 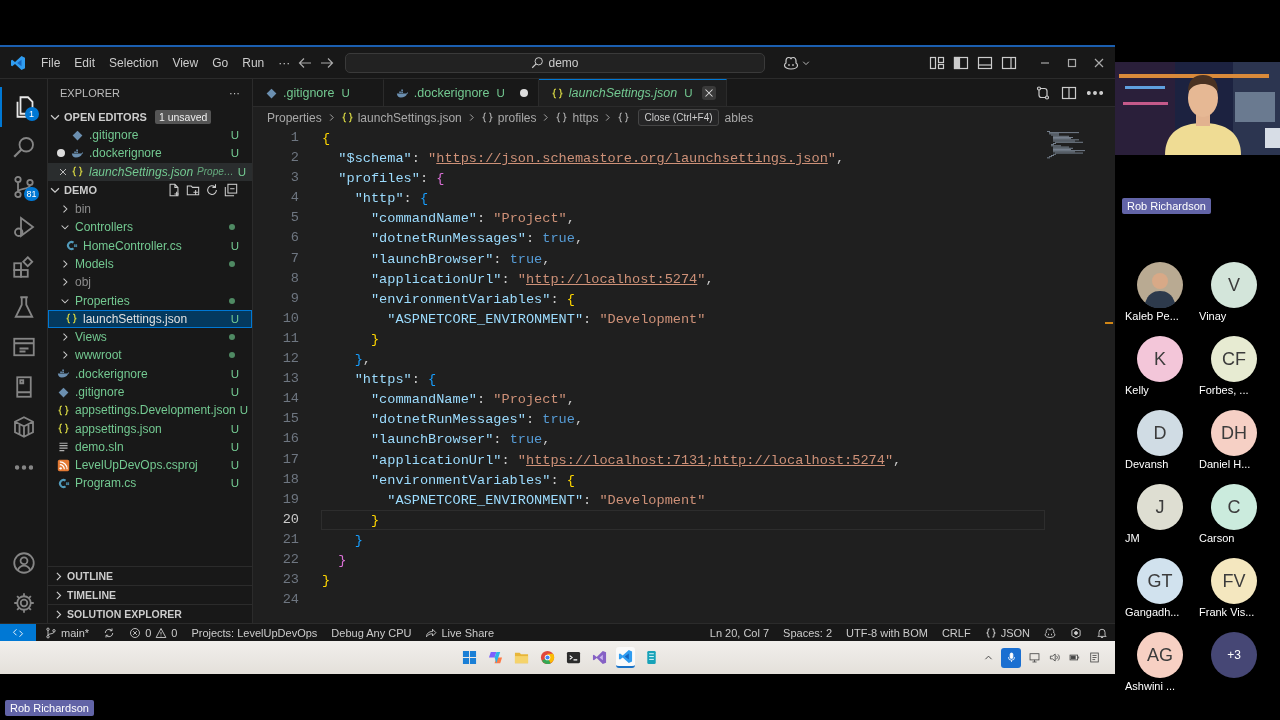 I want to click on browser-icon, so click(x=547, y=657).